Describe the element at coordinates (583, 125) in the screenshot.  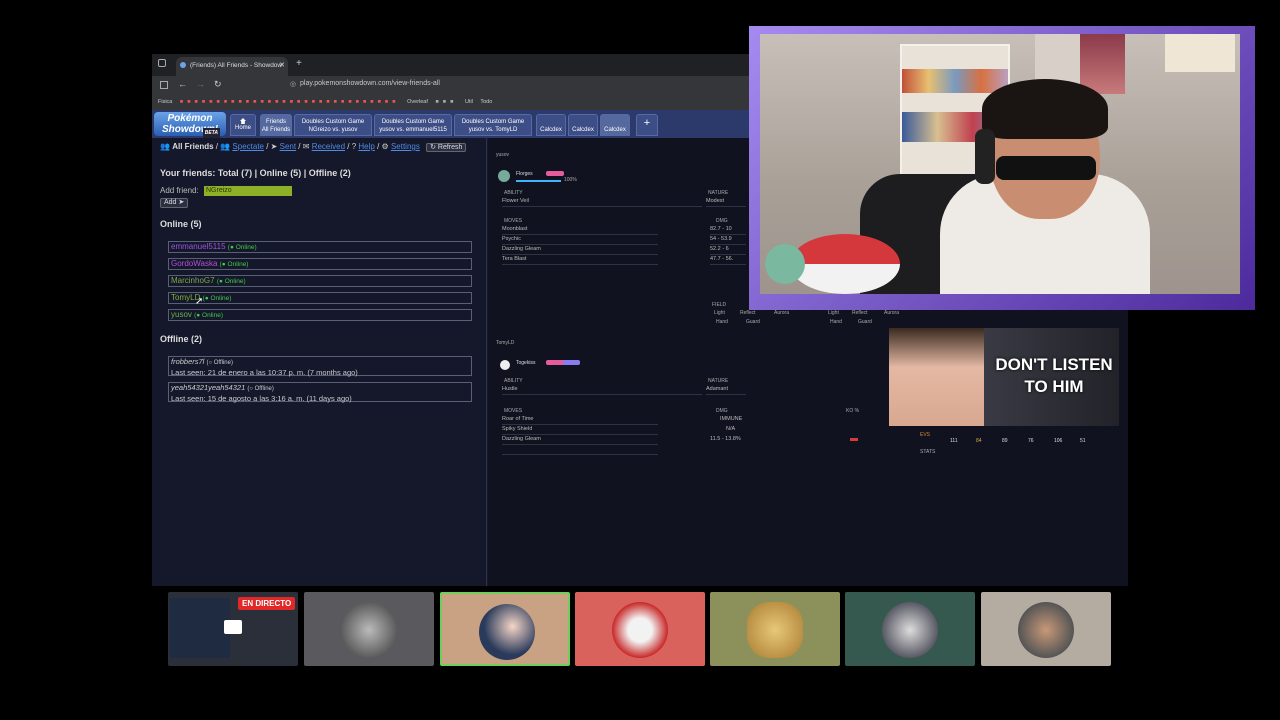
I see `tab-calcdex-2: Calcdex` at that location.